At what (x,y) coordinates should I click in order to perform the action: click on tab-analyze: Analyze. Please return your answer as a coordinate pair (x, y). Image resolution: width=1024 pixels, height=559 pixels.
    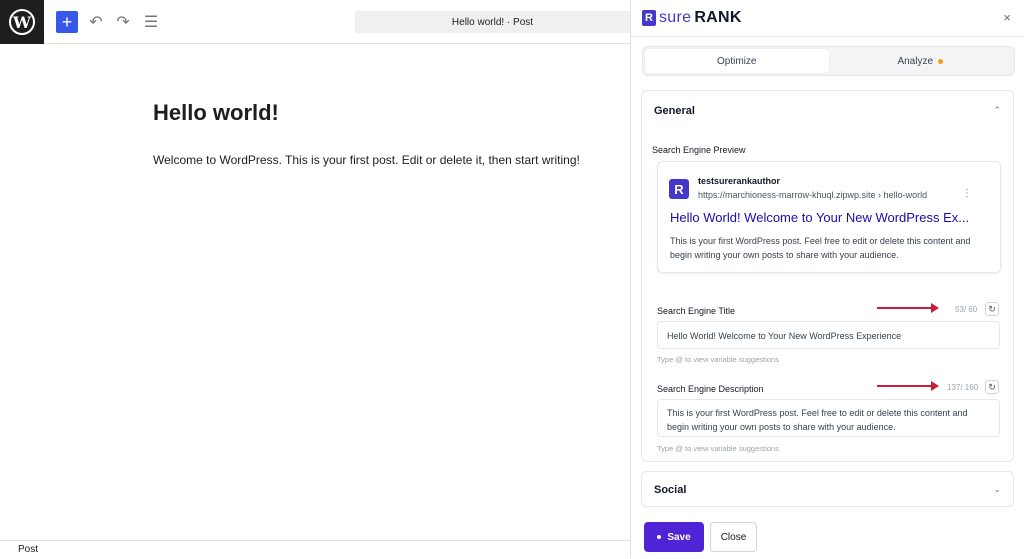
    Looking at the image, I should click on (921, 61).